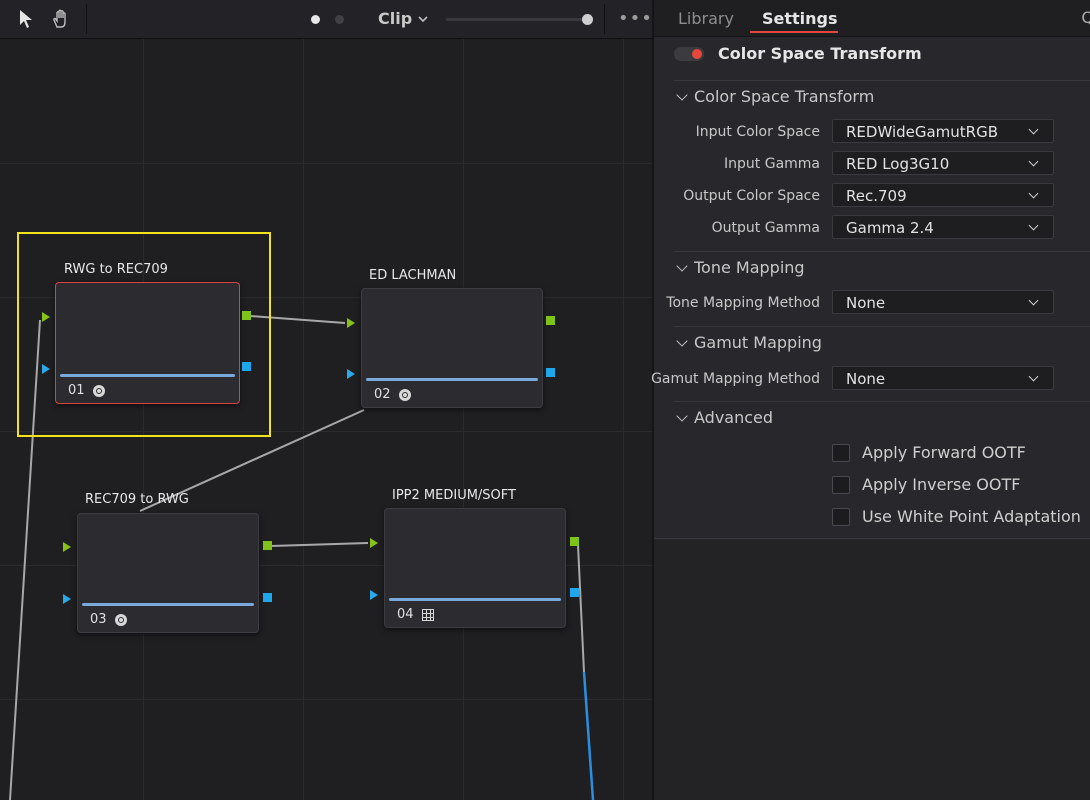 The height and width of the screenshot is (800, 1090). I want to click on input-gamma-dropdown: RED Log3G10, so click(943, 163).